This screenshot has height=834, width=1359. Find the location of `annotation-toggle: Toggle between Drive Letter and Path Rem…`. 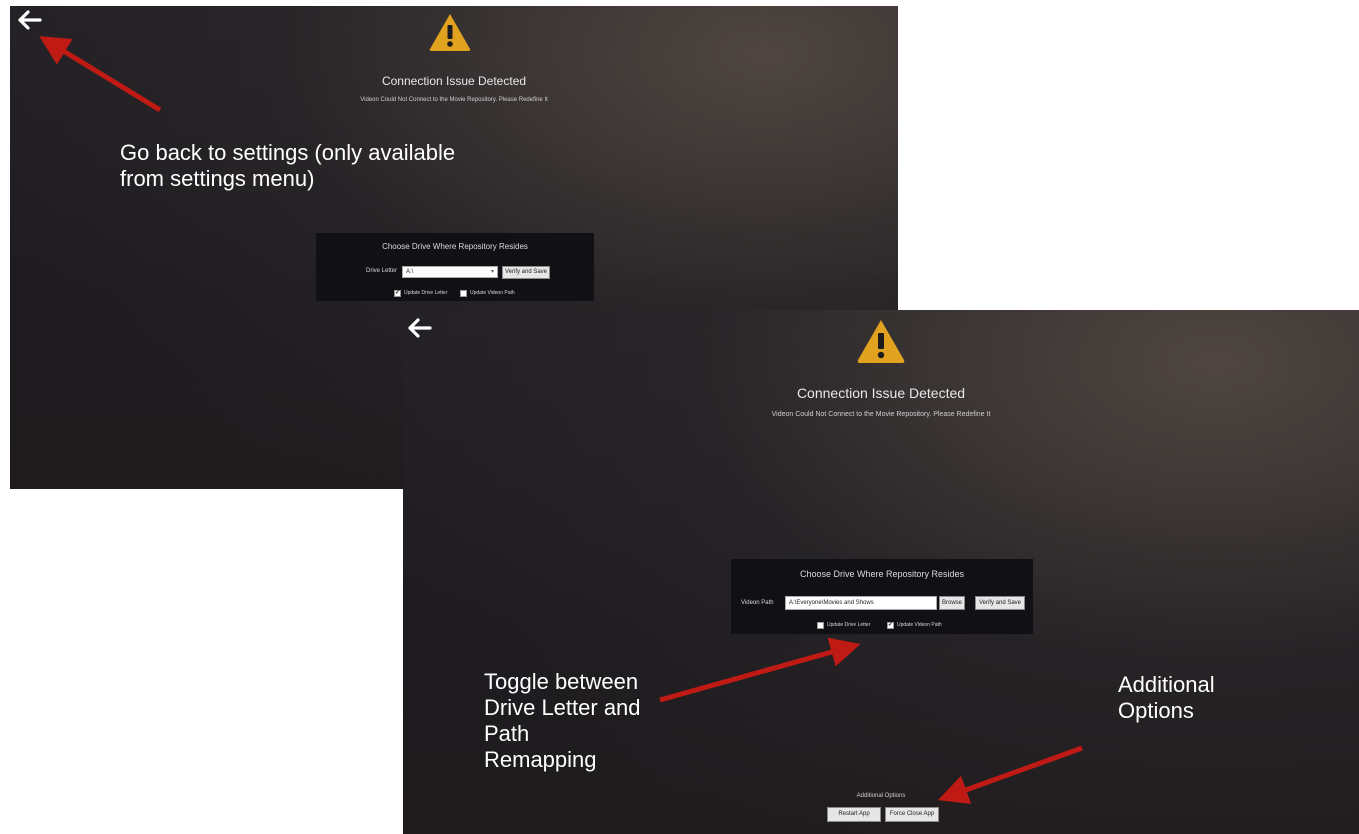

annotation-toggle: Toggle between Drive Letter and Path Rem… is located at coordinates (562, 720).